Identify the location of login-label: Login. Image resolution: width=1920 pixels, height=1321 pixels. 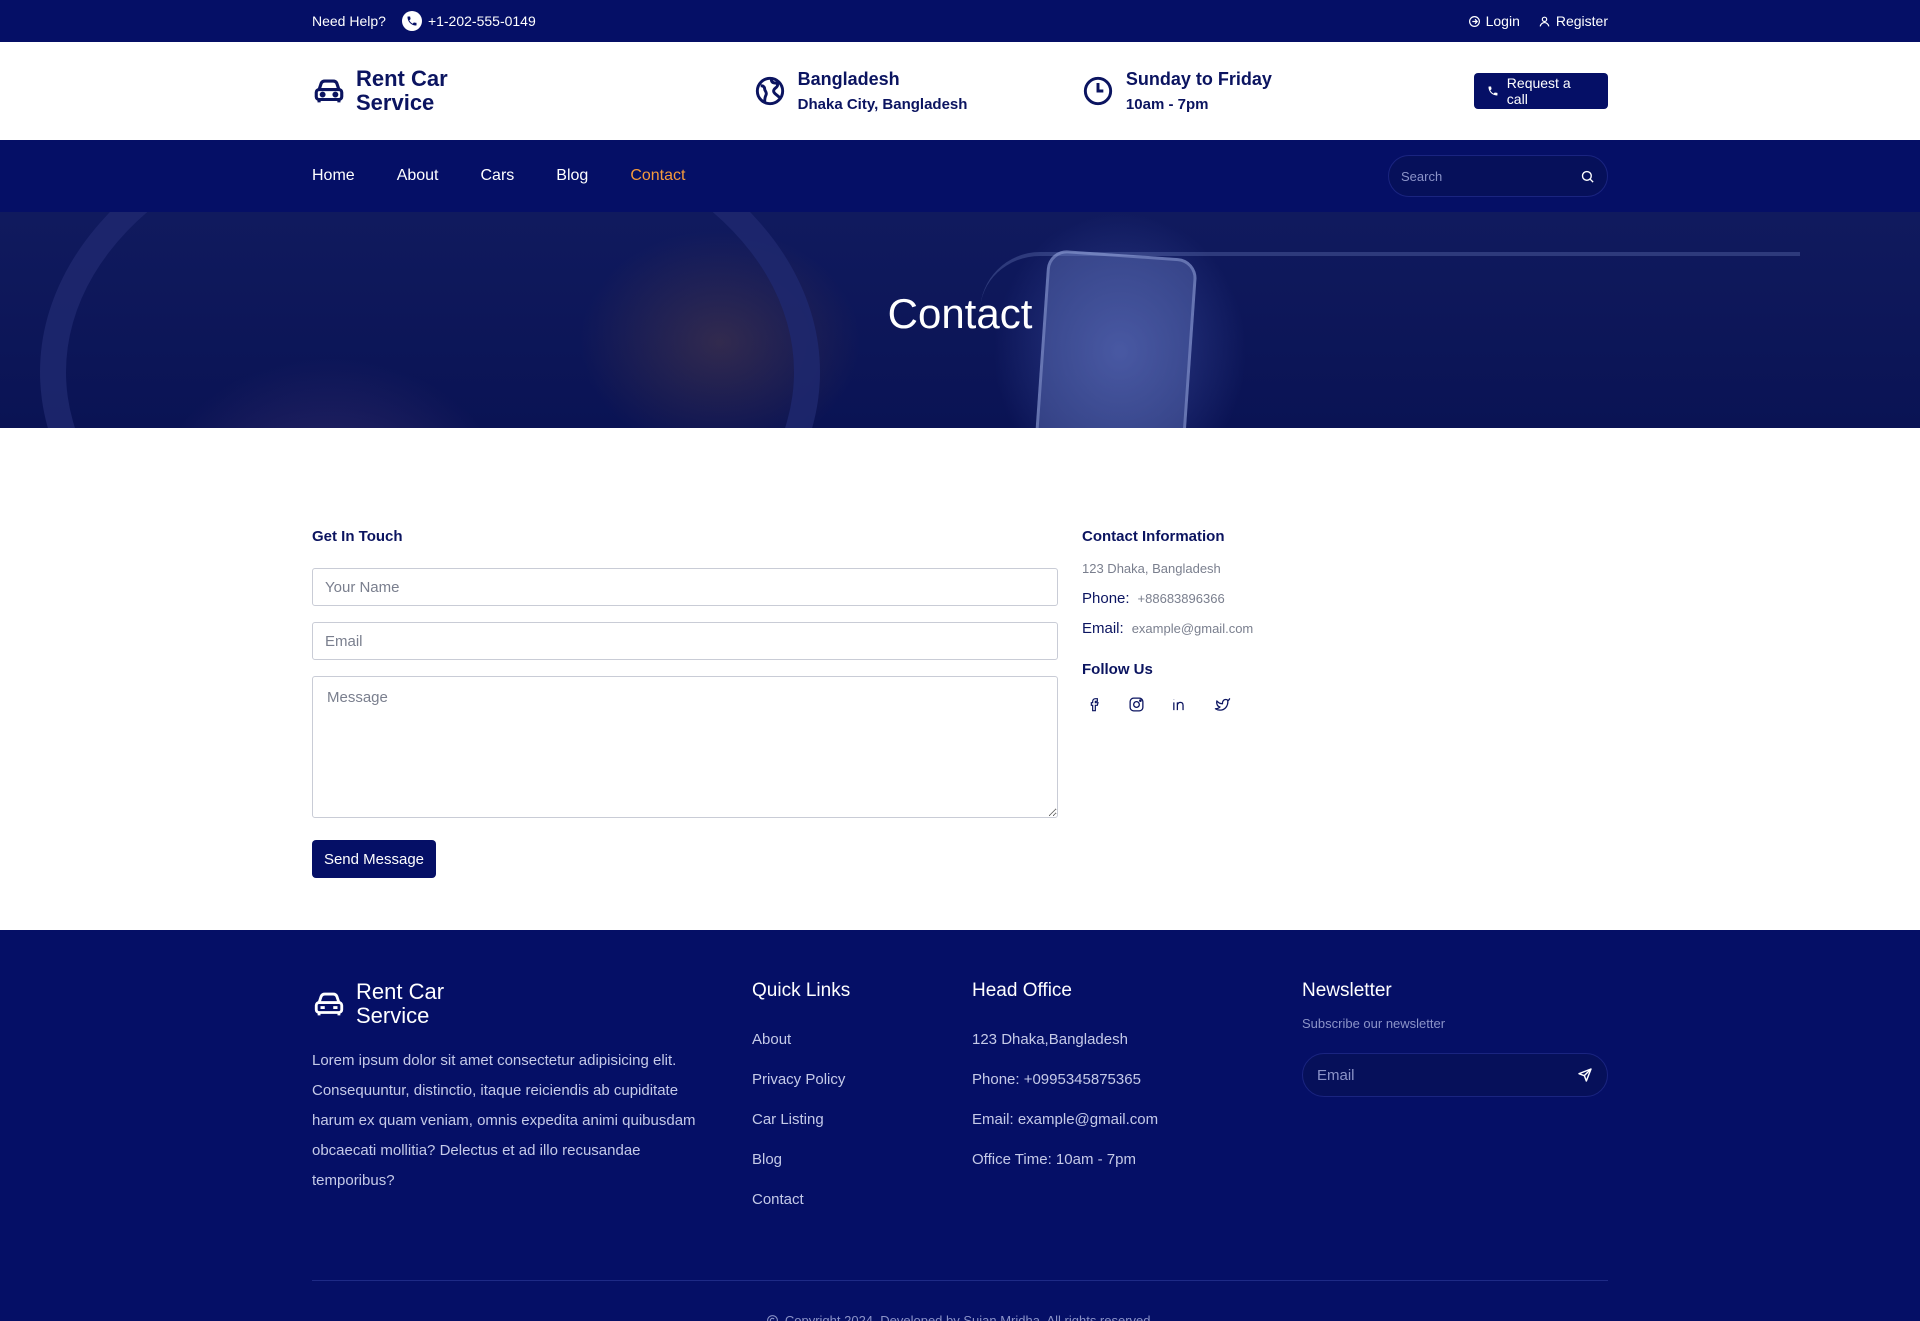
(1502, 21).